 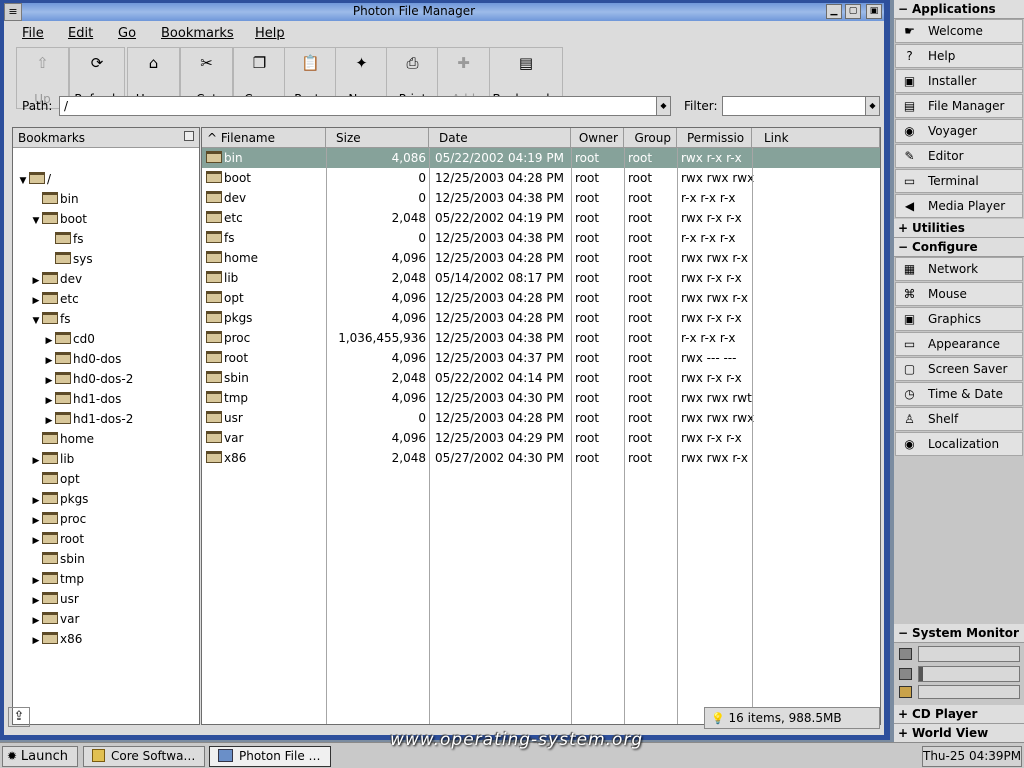 I want to click on tree-node: sys, so click(x=68, y=259).